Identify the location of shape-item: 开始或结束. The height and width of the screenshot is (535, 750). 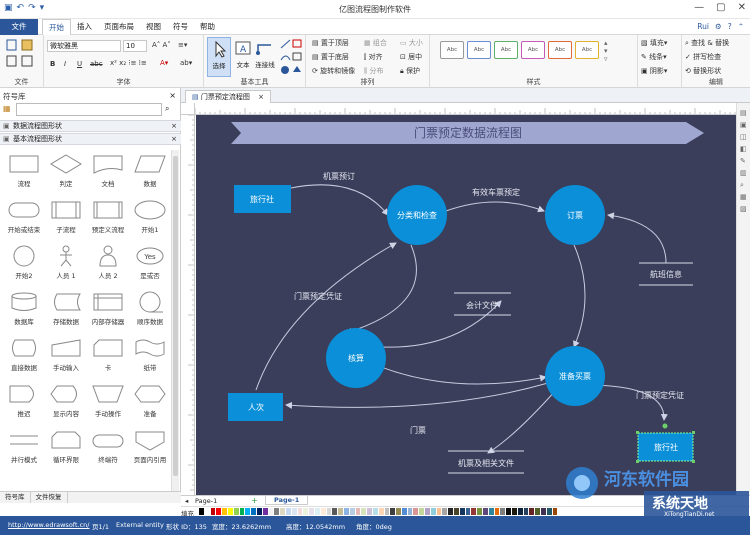
(24, 220).